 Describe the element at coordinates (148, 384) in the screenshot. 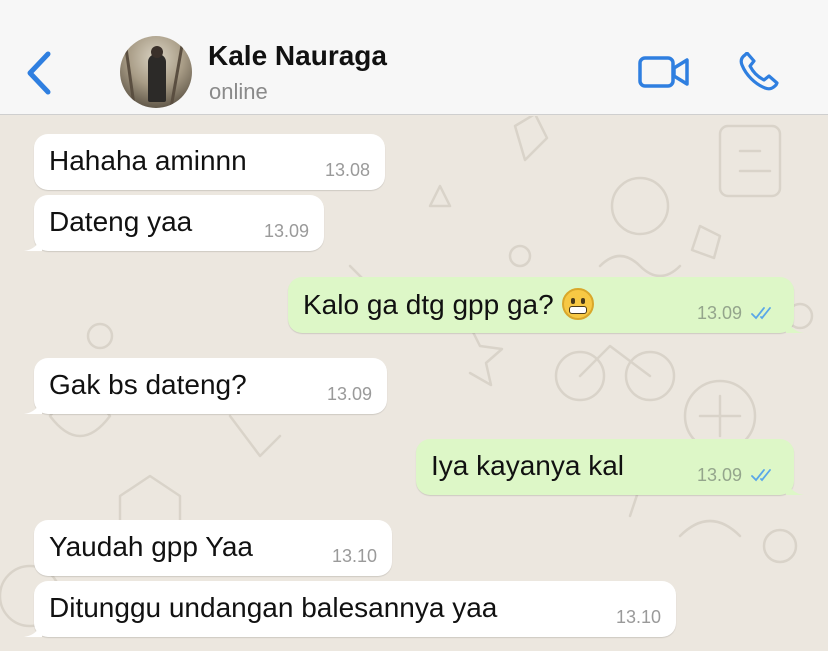

I see `message-text: Gak bs dateng?` at that location.